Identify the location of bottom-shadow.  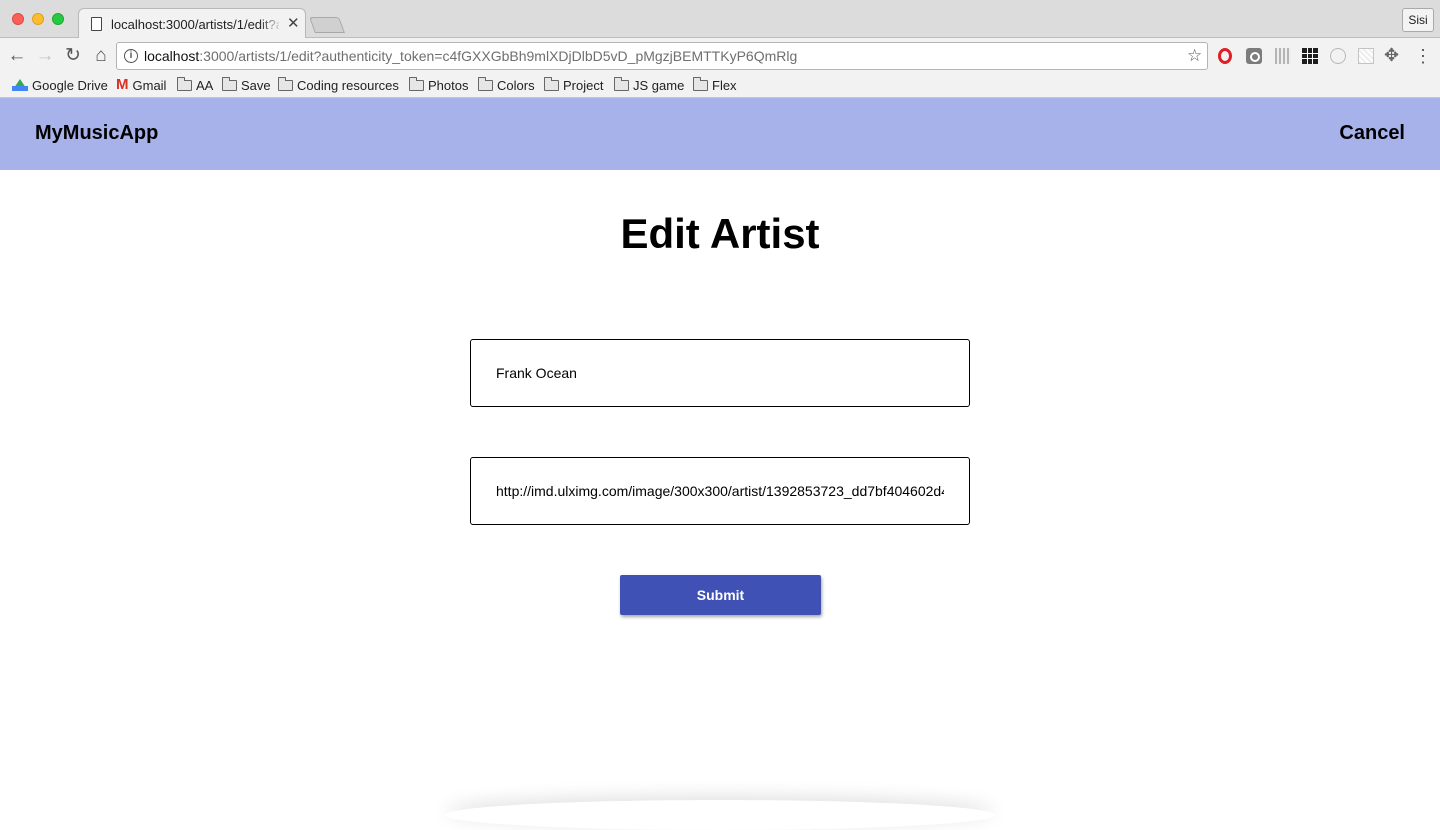
(720, 815).